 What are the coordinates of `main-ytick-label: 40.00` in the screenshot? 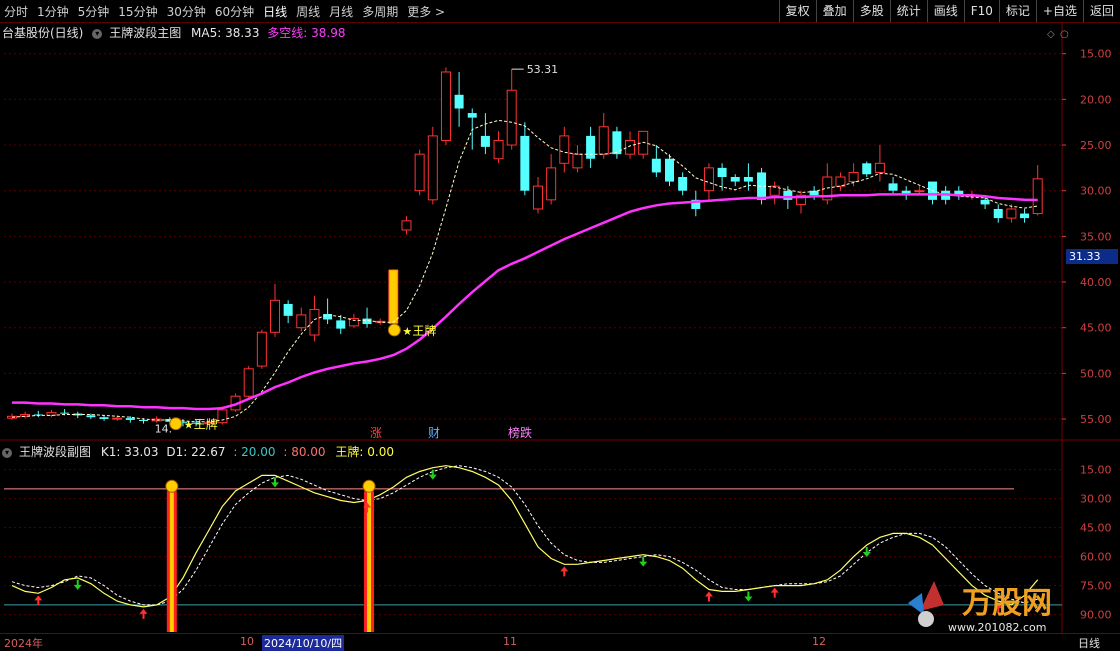 It's located at (1096, 282).